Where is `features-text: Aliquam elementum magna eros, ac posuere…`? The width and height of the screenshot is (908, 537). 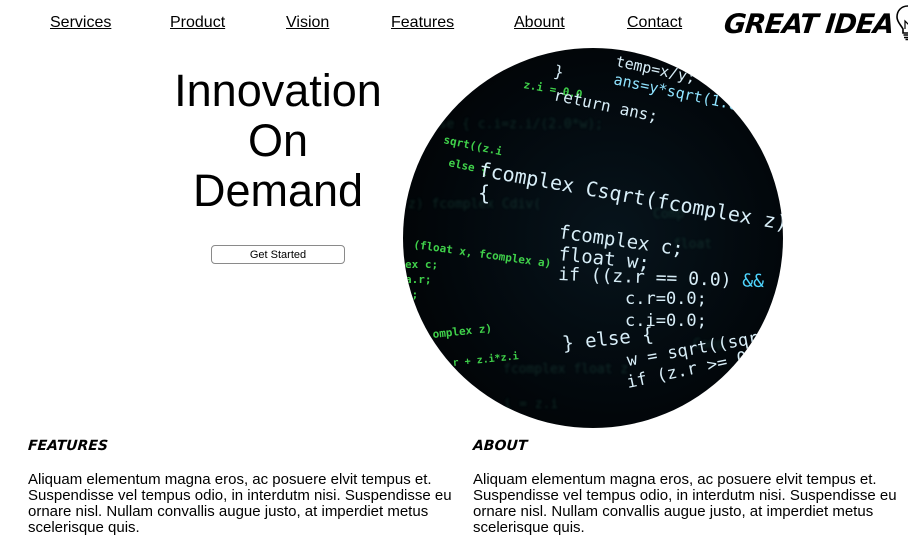 features-text: Aliquam elementum magna eros, ac posuere… is located at coordinates (240, 503).